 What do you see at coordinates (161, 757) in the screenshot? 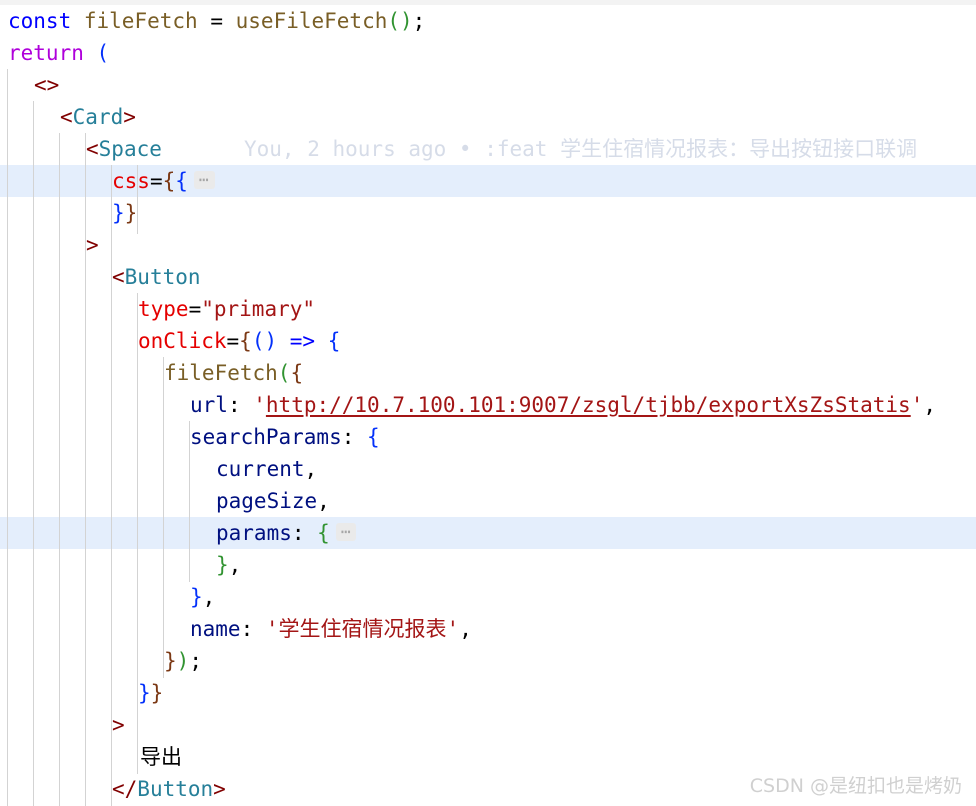
I see `code-line-24: 导出` at bounding box center [161, 757].